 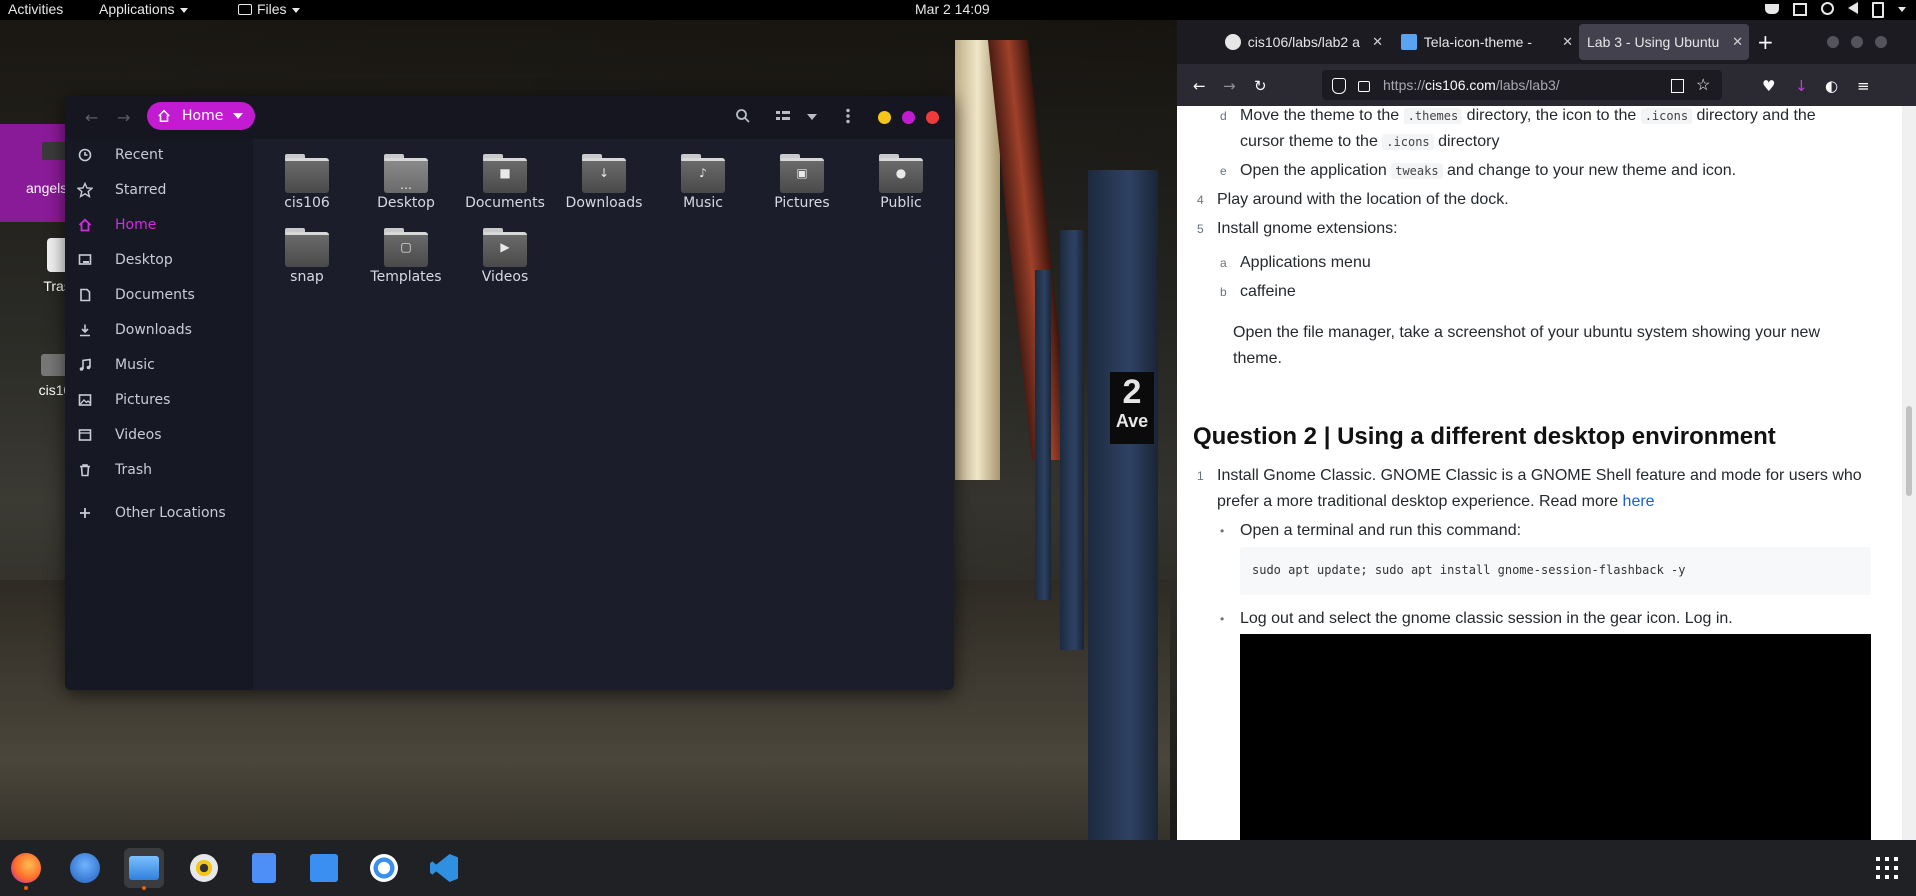 I want to click on folder-item: ▶ Videos, so click(x=505, y=256).